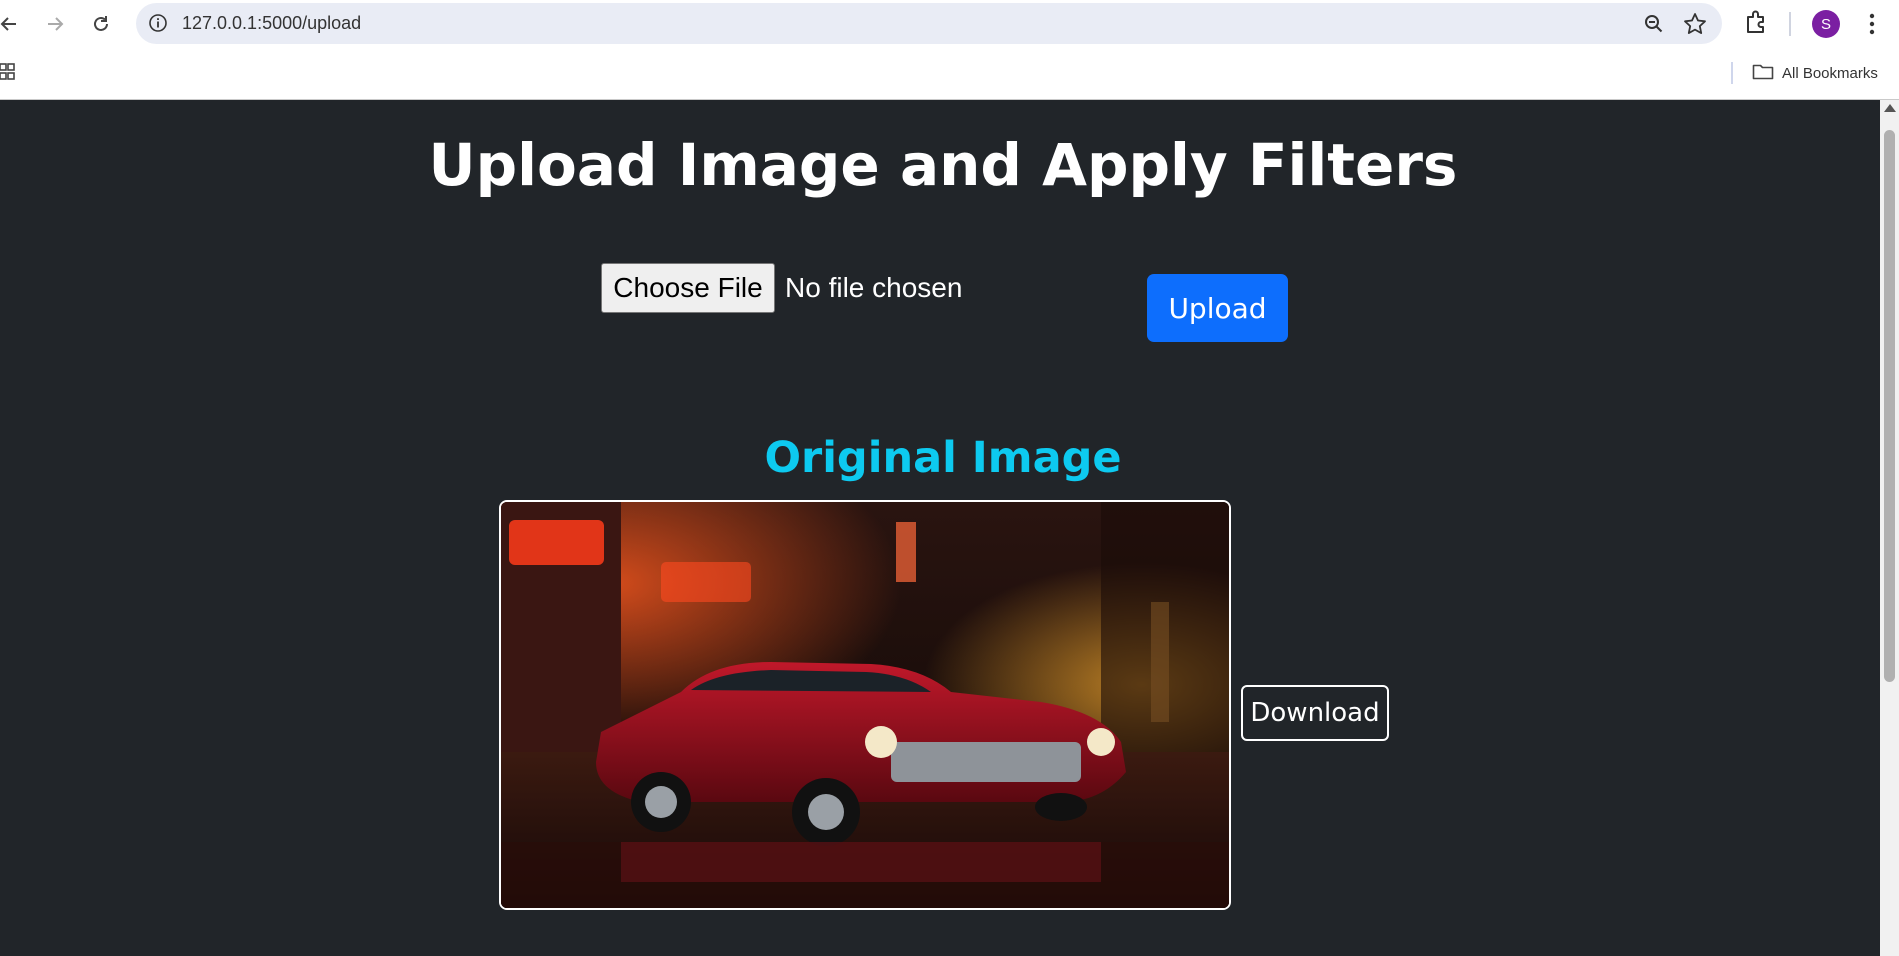 This screenshot has height=956, width=1899. I want to click on forward-icon, so click(55, 24).